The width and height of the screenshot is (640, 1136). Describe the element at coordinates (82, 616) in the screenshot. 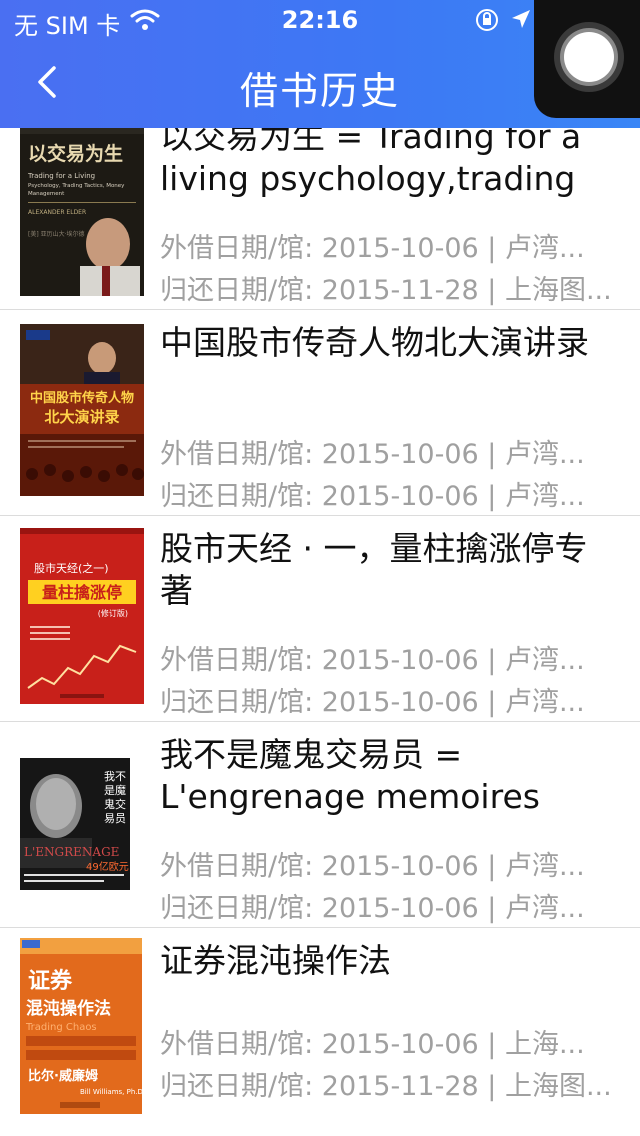

I see `book-cover: 股市天经(之一) 量柱擒涨停 (修订版)` at that location.